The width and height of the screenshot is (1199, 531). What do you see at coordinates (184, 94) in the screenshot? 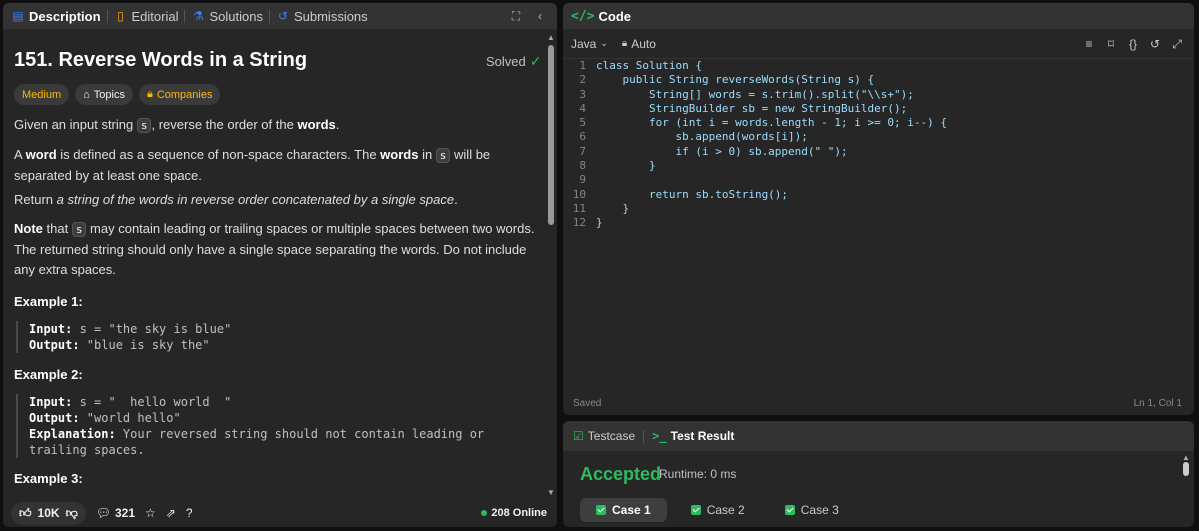
I see `companies-label: Companies` at bounding box center [184, 94].